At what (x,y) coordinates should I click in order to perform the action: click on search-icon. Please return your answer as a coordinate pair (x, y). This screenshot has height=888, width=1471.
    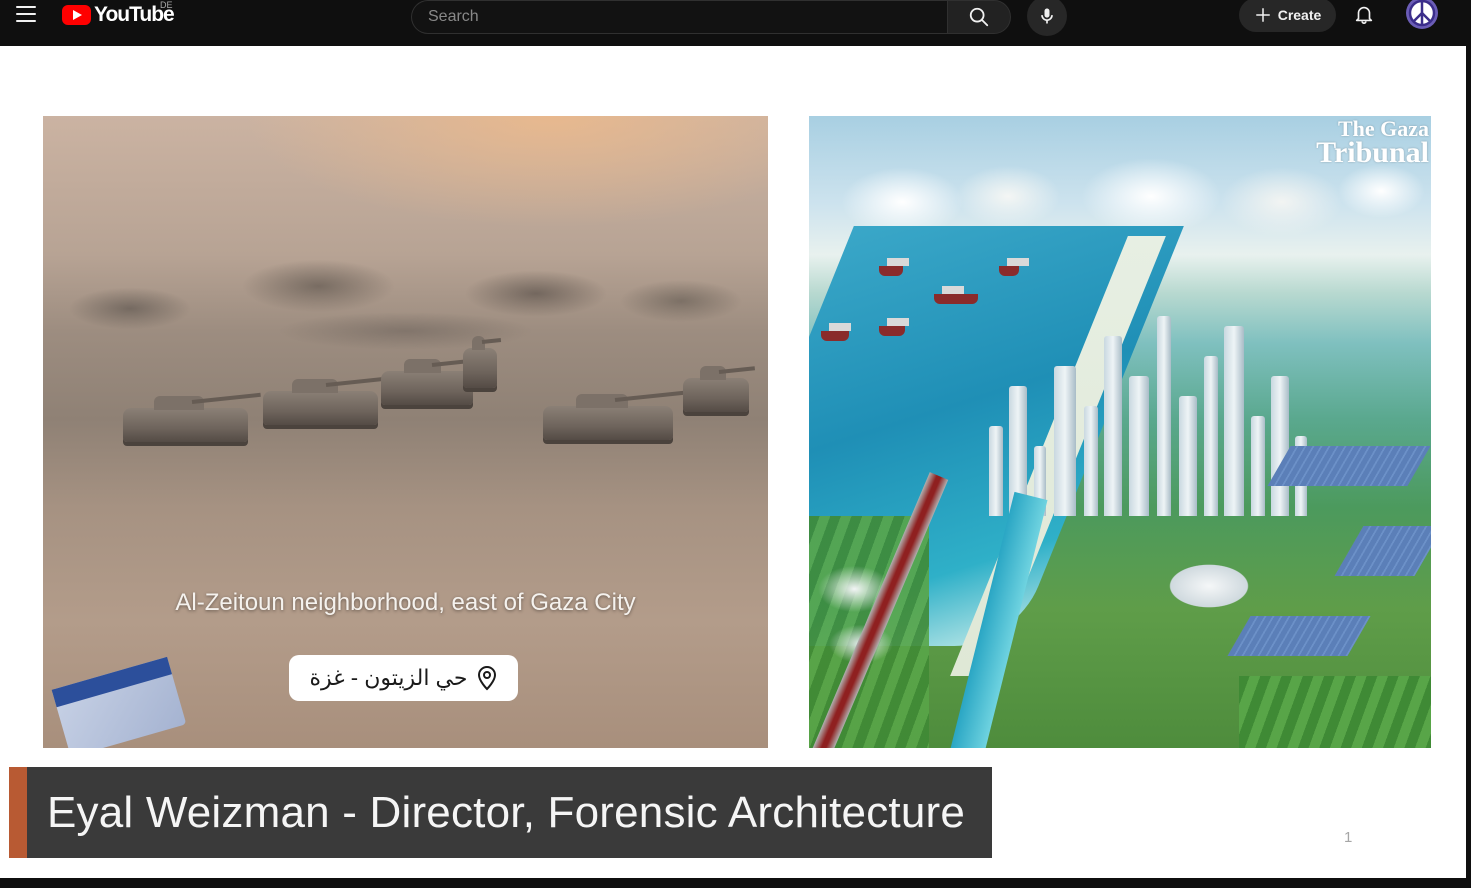
    Looking at the image, I should click on (979, 17).